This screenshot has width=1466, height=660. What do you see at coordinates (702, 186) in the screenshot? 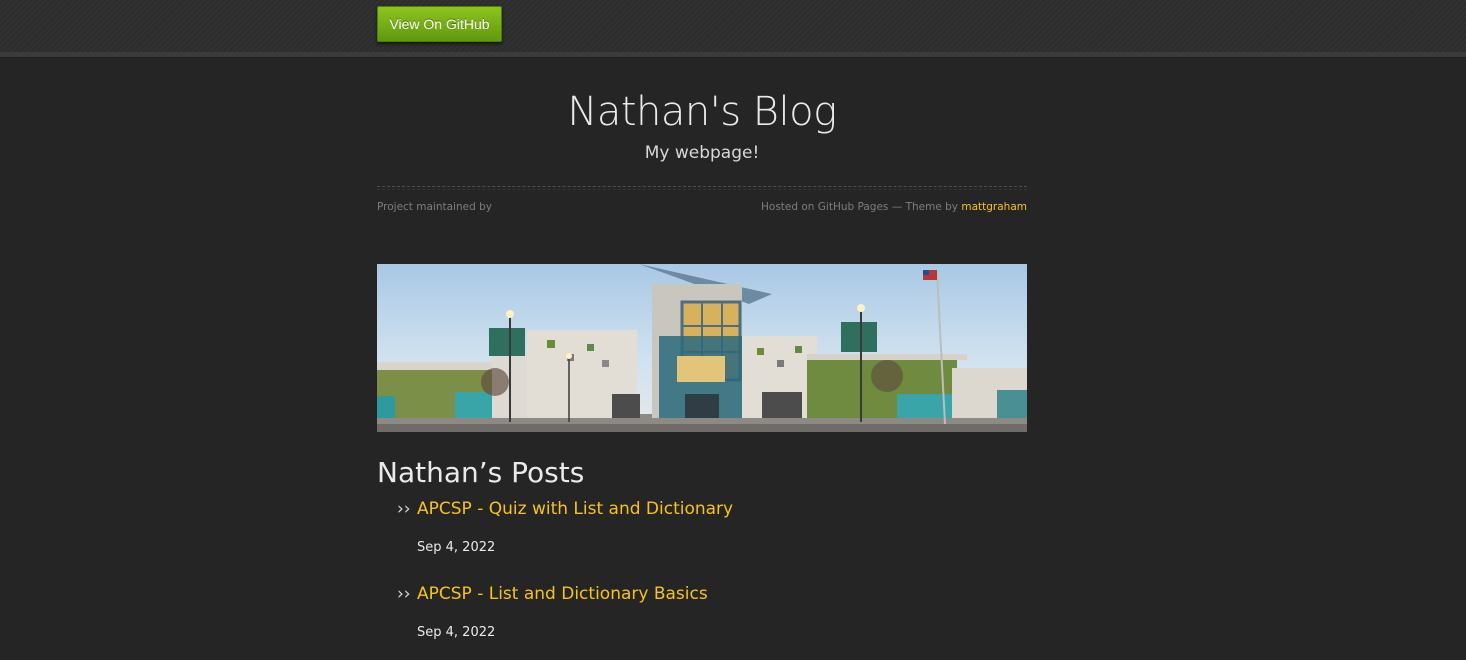
I see `header-divider` at bounding box center [702, 186].